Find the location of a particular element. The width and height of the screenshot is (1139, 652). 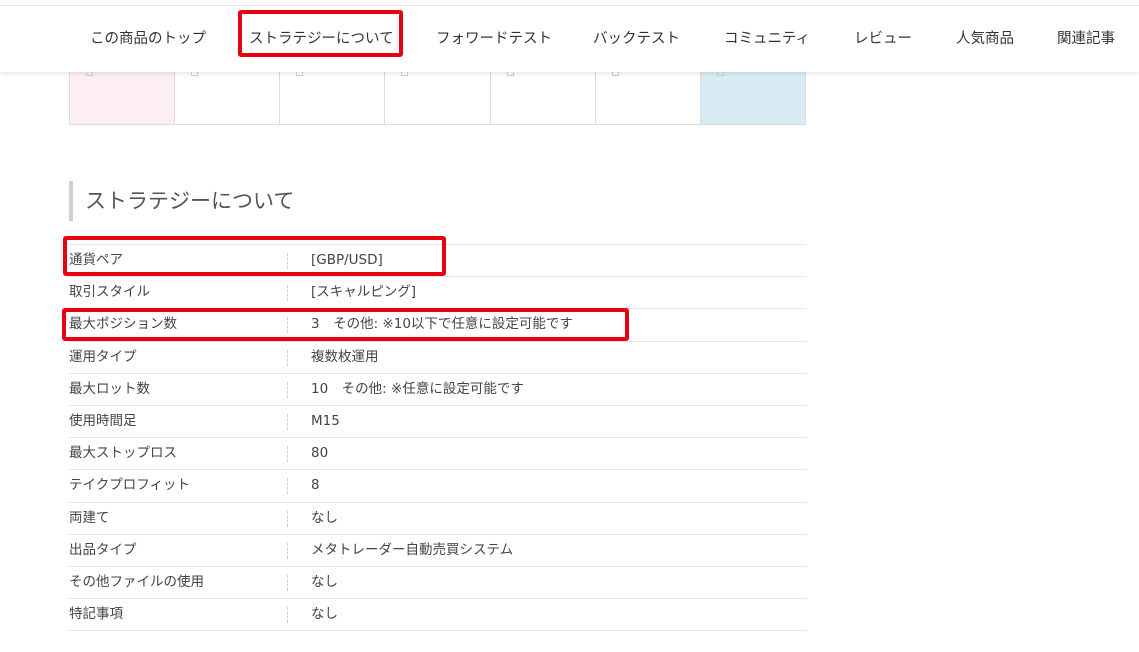

spec-label: 取引スタイル is located at coordinates (109, 292).